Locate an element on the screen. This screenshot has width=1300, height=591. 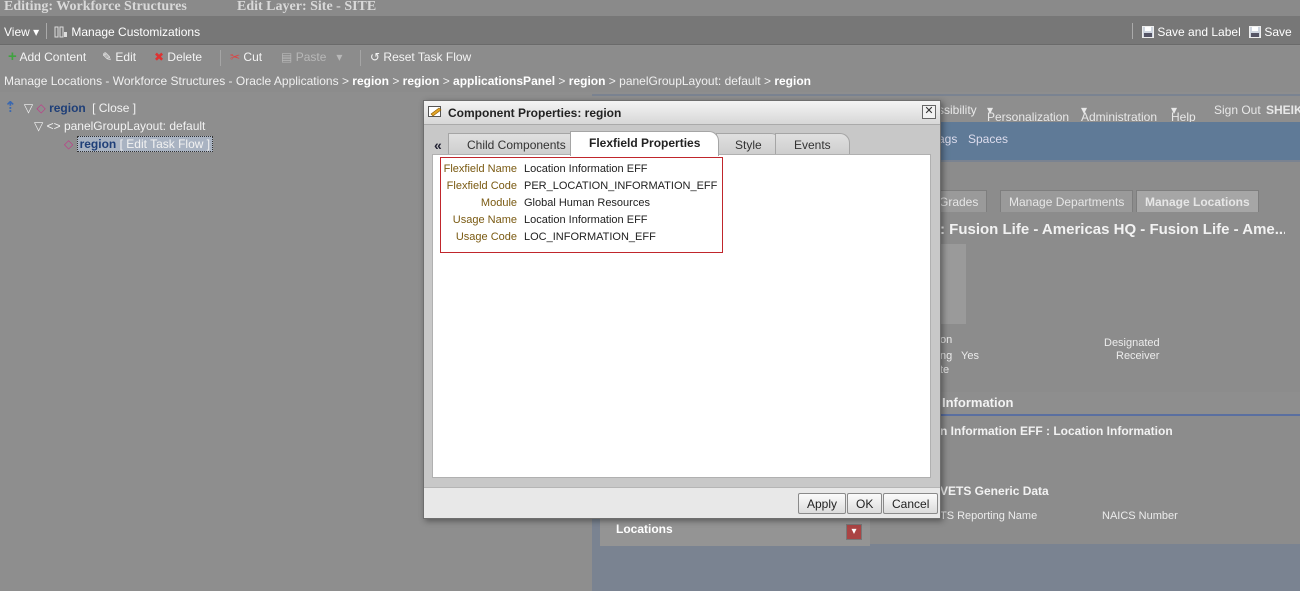
composer-title: Editing: Workforce Structures is located at coordinates (95, 7).